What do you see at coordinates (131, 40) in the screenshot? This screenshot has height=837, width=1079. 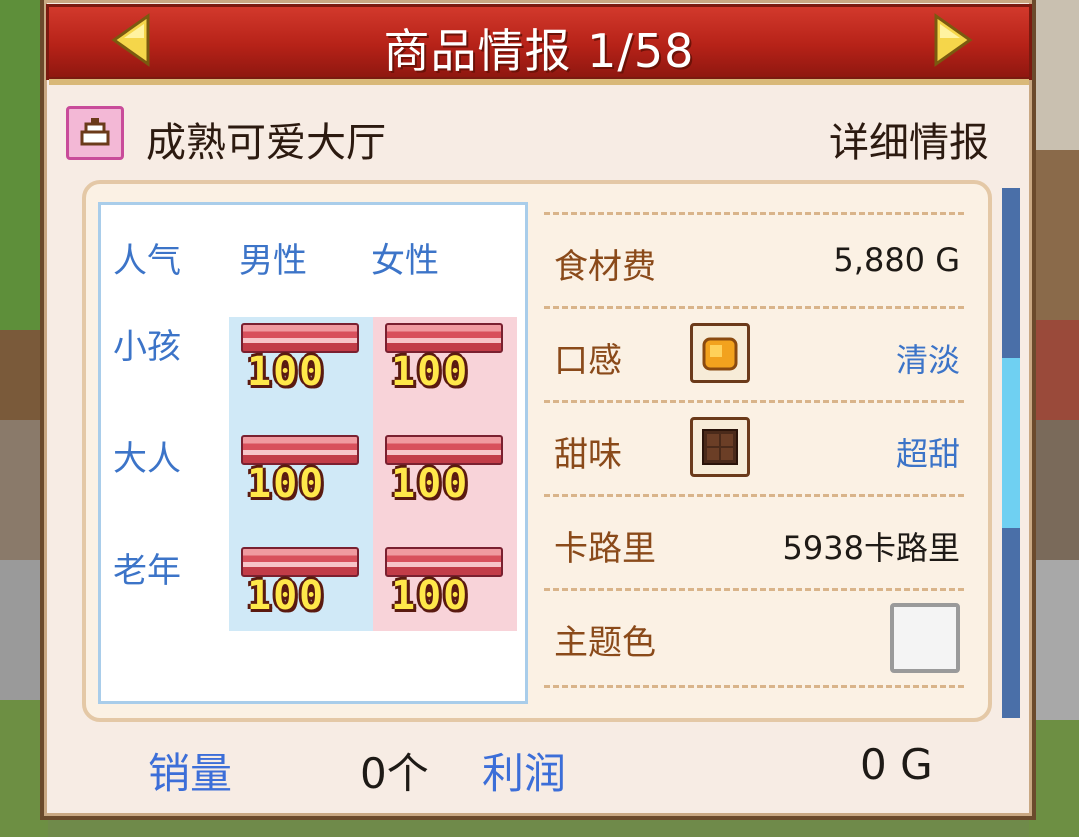 I see `prev-arrow-icon` at bounding box center [131, 40].